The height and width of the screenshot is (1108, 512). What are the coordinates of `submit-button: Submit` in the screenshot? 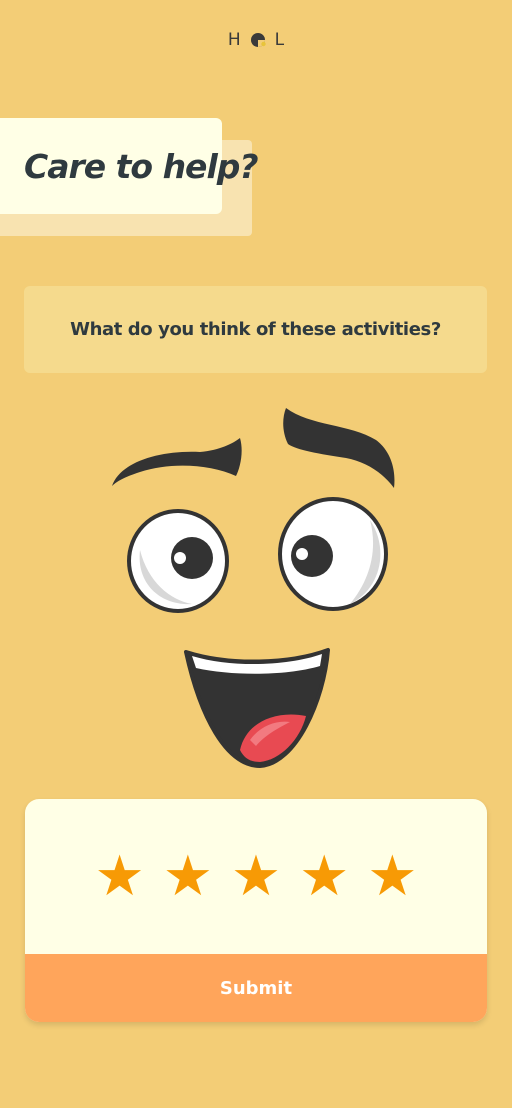 It's located at (256, 988).